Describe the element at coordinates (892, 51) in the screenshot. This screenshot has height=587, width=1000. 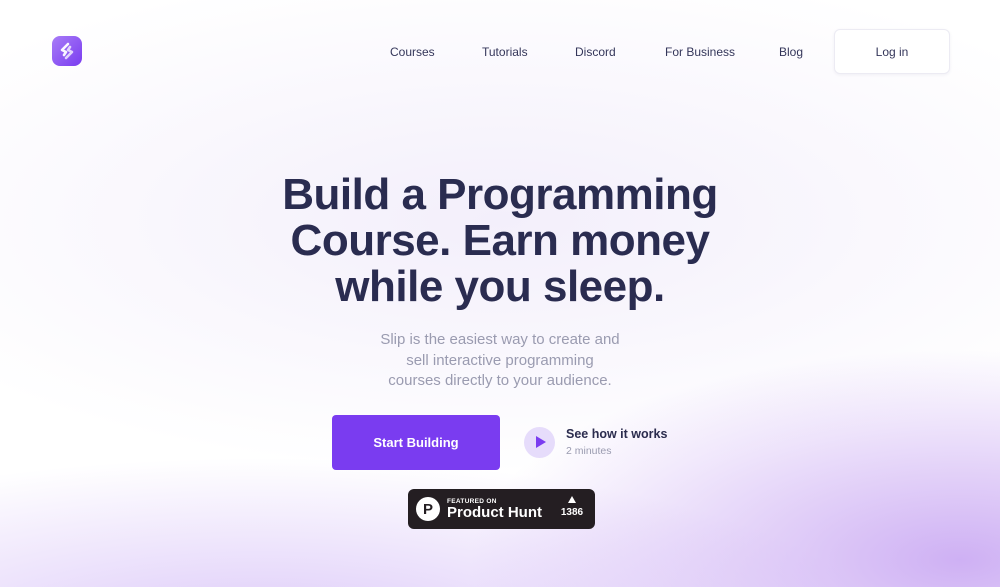
I see `login-button: Log in` at that location.